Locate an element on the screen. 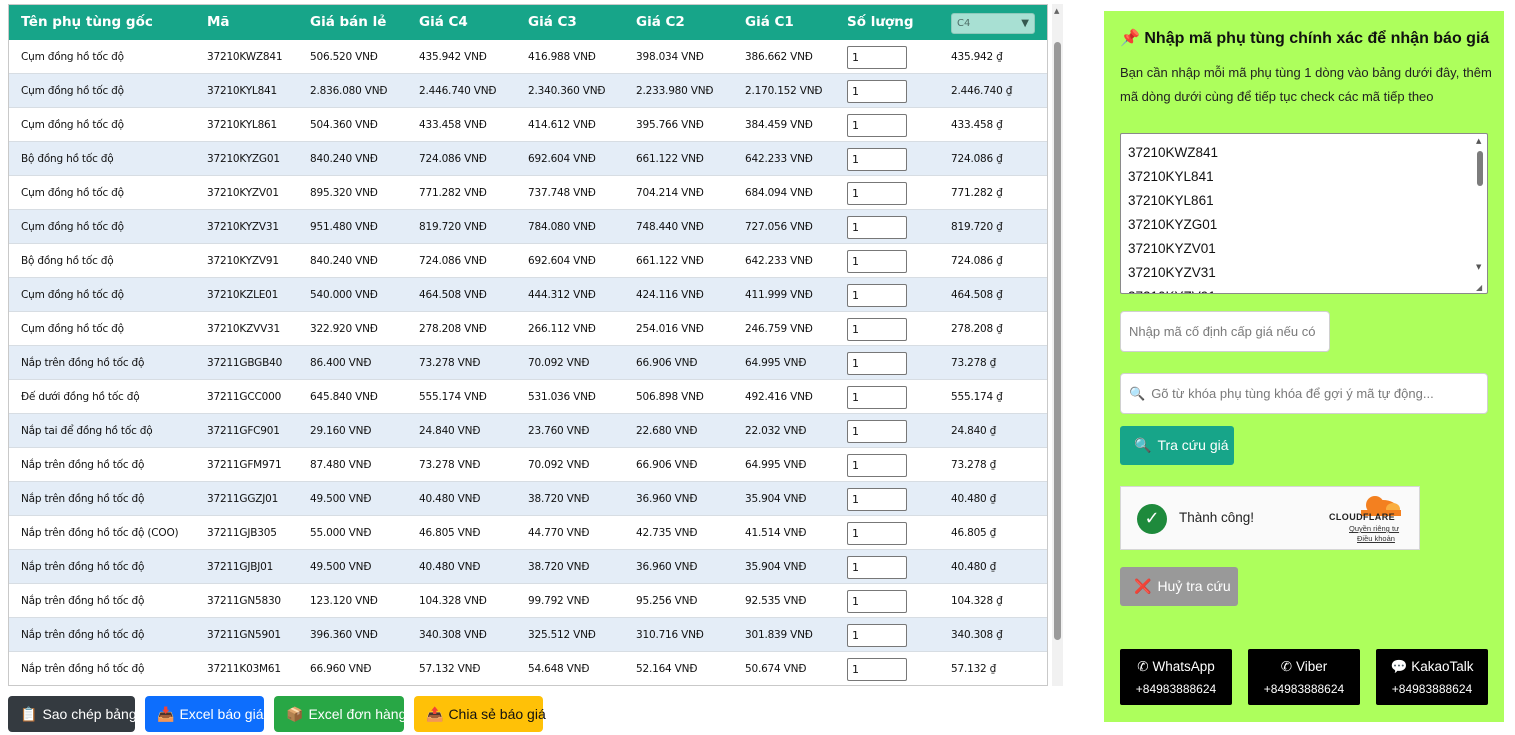 The image size is (1515, 735). share-quote-label: Chia sẻ báo giá is located at coordinates (497, 714).